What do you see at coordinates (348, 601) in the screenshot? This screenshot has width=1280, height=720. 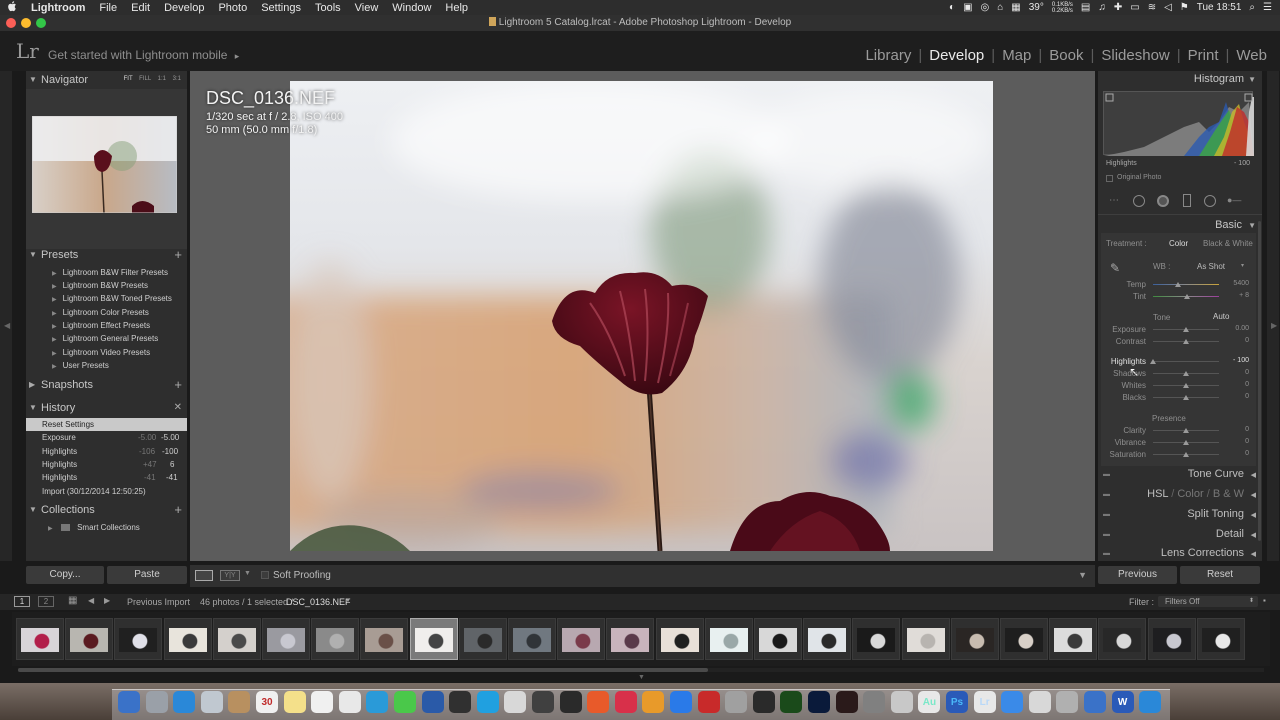 I see `filename-dropdown-icon: ▼` at bounding box center [348, 601].